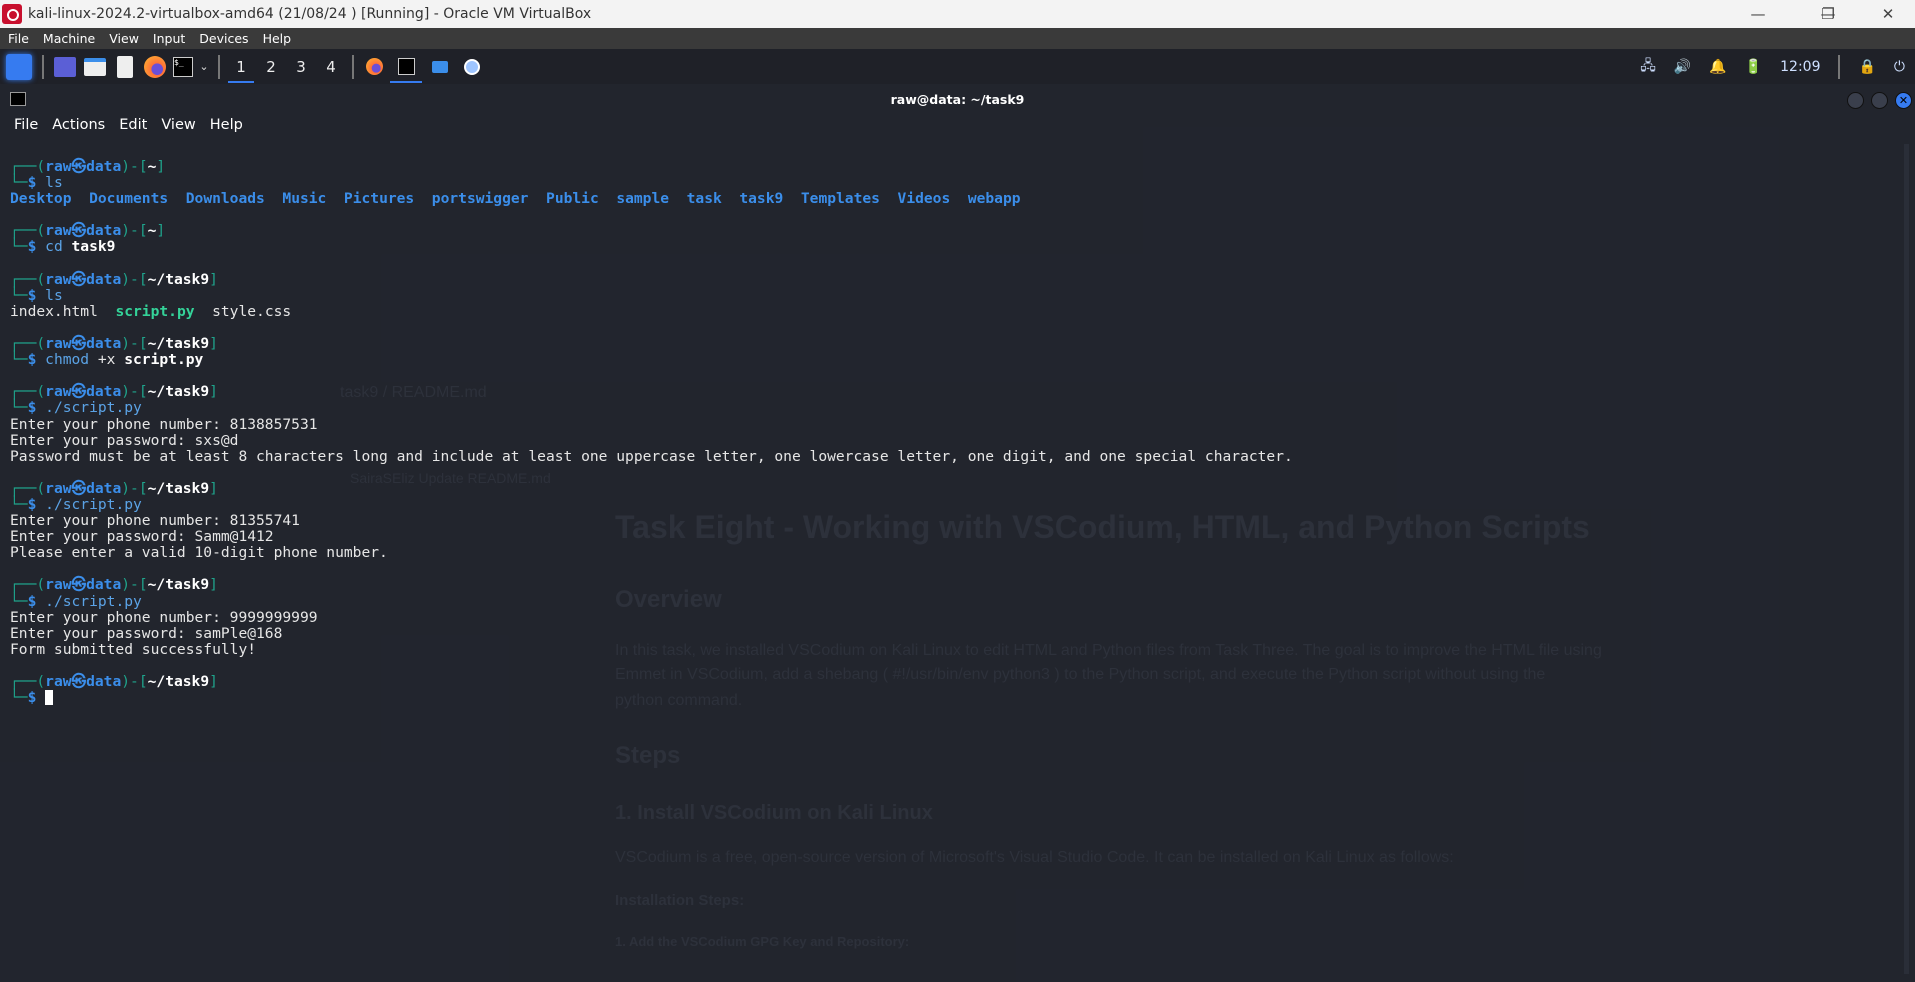  What do you see at coordinates (155, 66) in the screenshot?
I see `firefox-icon` at bounding box center [155, 66].